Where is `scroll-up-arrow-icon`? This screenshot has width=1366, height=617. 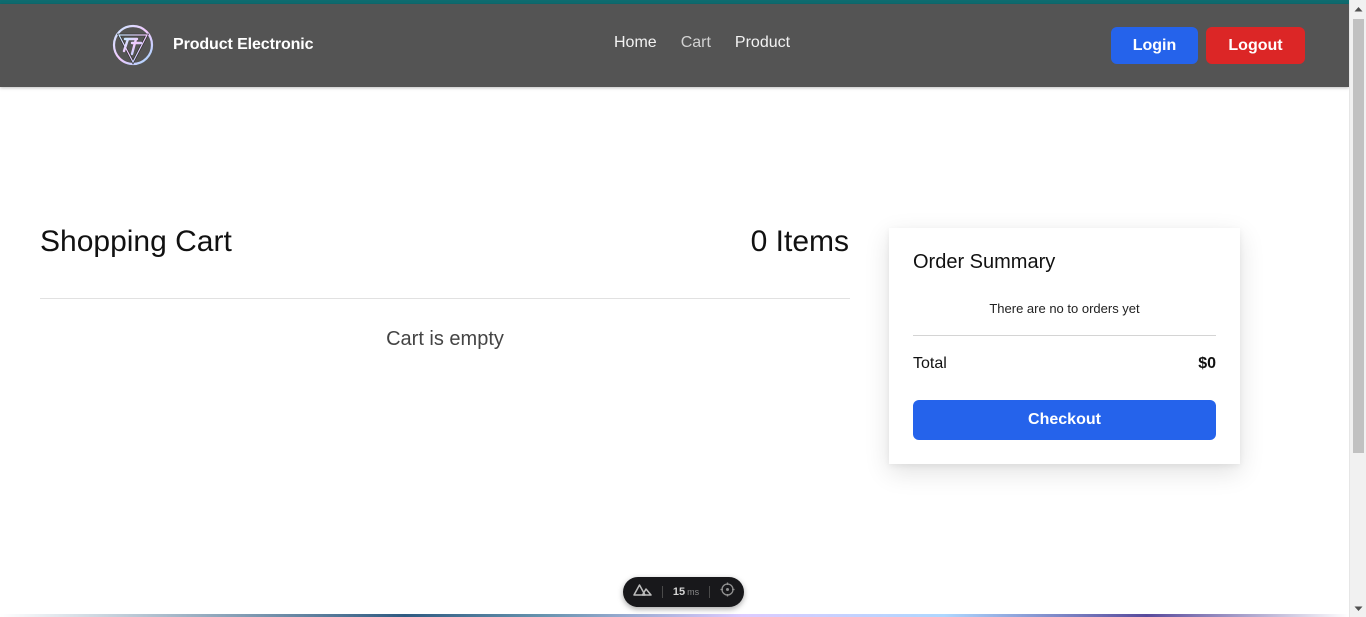
scroll-up-arrow-icon is located at coordinates (1358, 8).